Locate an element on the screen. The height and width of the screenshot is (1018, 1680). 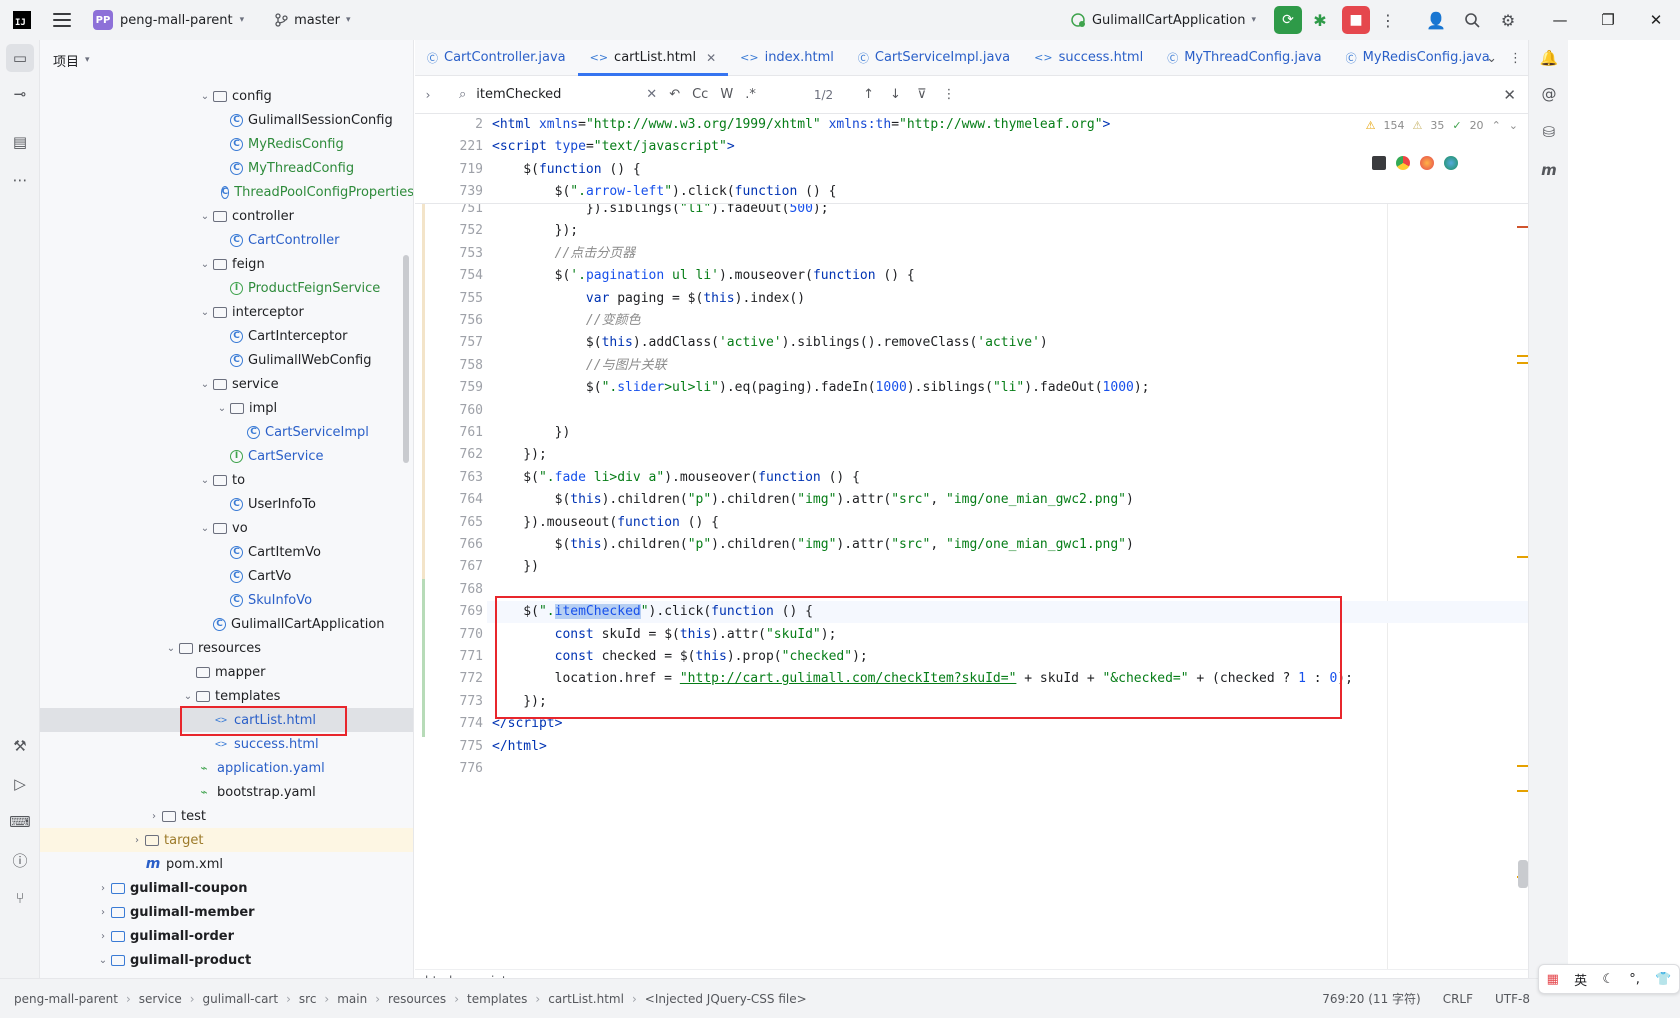
history-icon: ↶ is located at coordinates (674, 94).